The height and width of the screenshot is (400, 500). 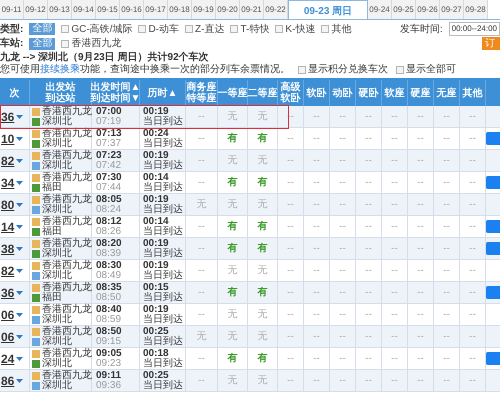 What do you see at coordinates (156, 9) in the screenshot?
I see `date-tab: 09-17` at bounding box center [156, 9].